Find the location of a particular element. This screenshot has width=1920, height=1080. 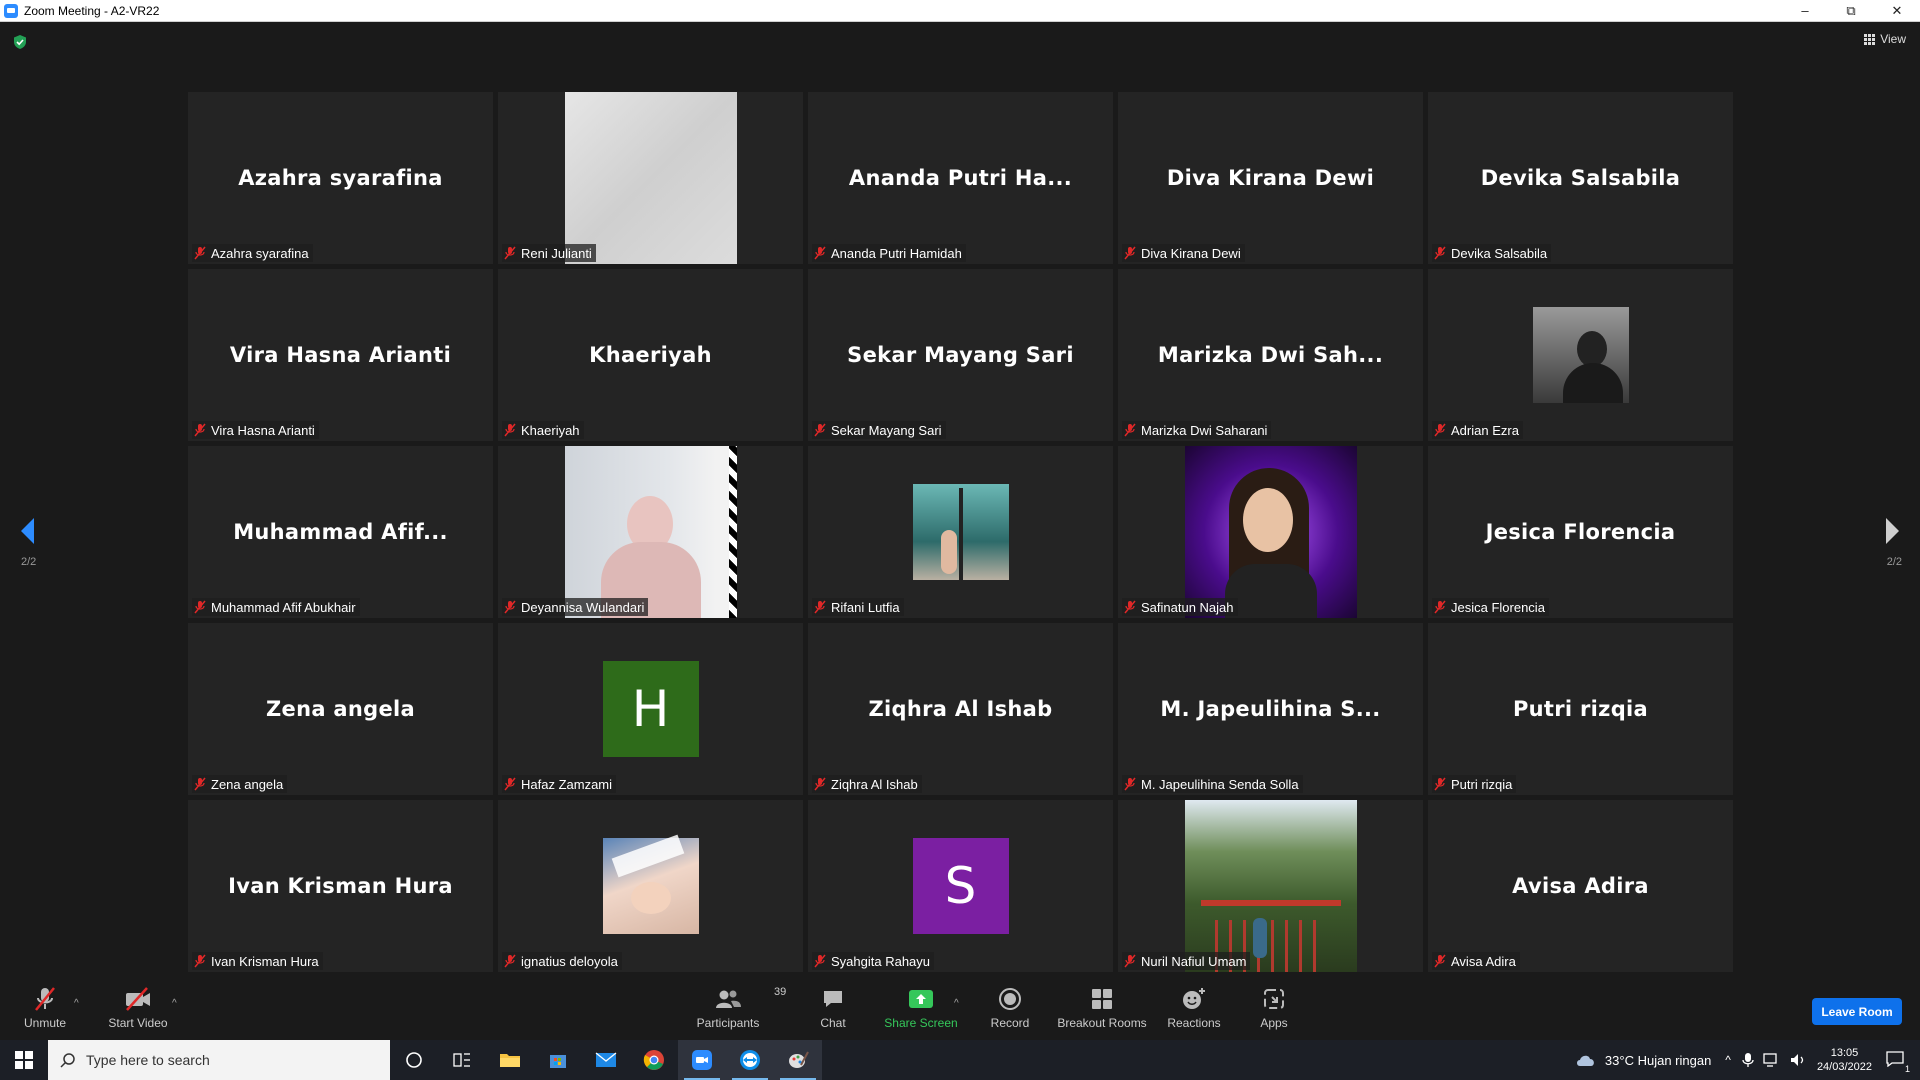

taskbar-search-box: Type here to search is located at coordinates (219, 1060).